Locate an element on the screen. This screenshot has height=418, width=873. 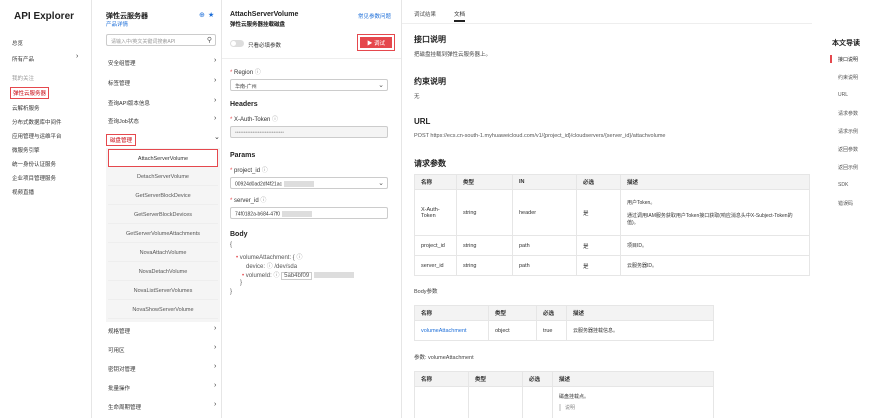
cell is located at coordinates (441, 402).